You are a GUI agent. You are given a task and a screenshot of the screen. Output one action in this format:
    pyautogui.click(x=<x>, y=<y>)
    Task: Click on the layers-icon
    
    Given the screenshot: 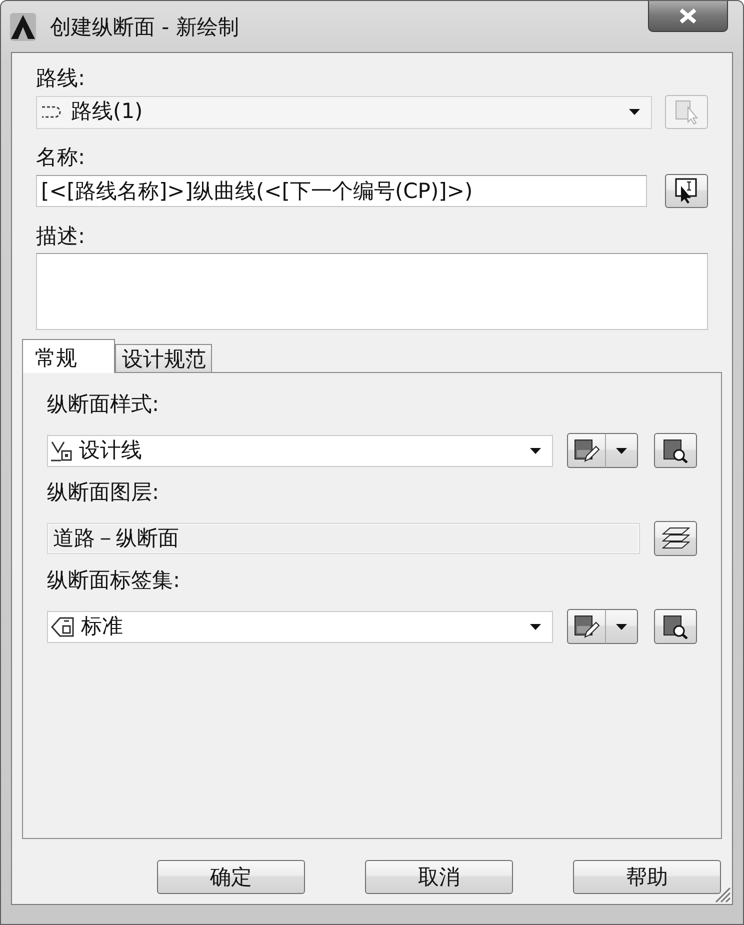 What is the action you would take?
    pyautogui.click(x=676, y=538)
    